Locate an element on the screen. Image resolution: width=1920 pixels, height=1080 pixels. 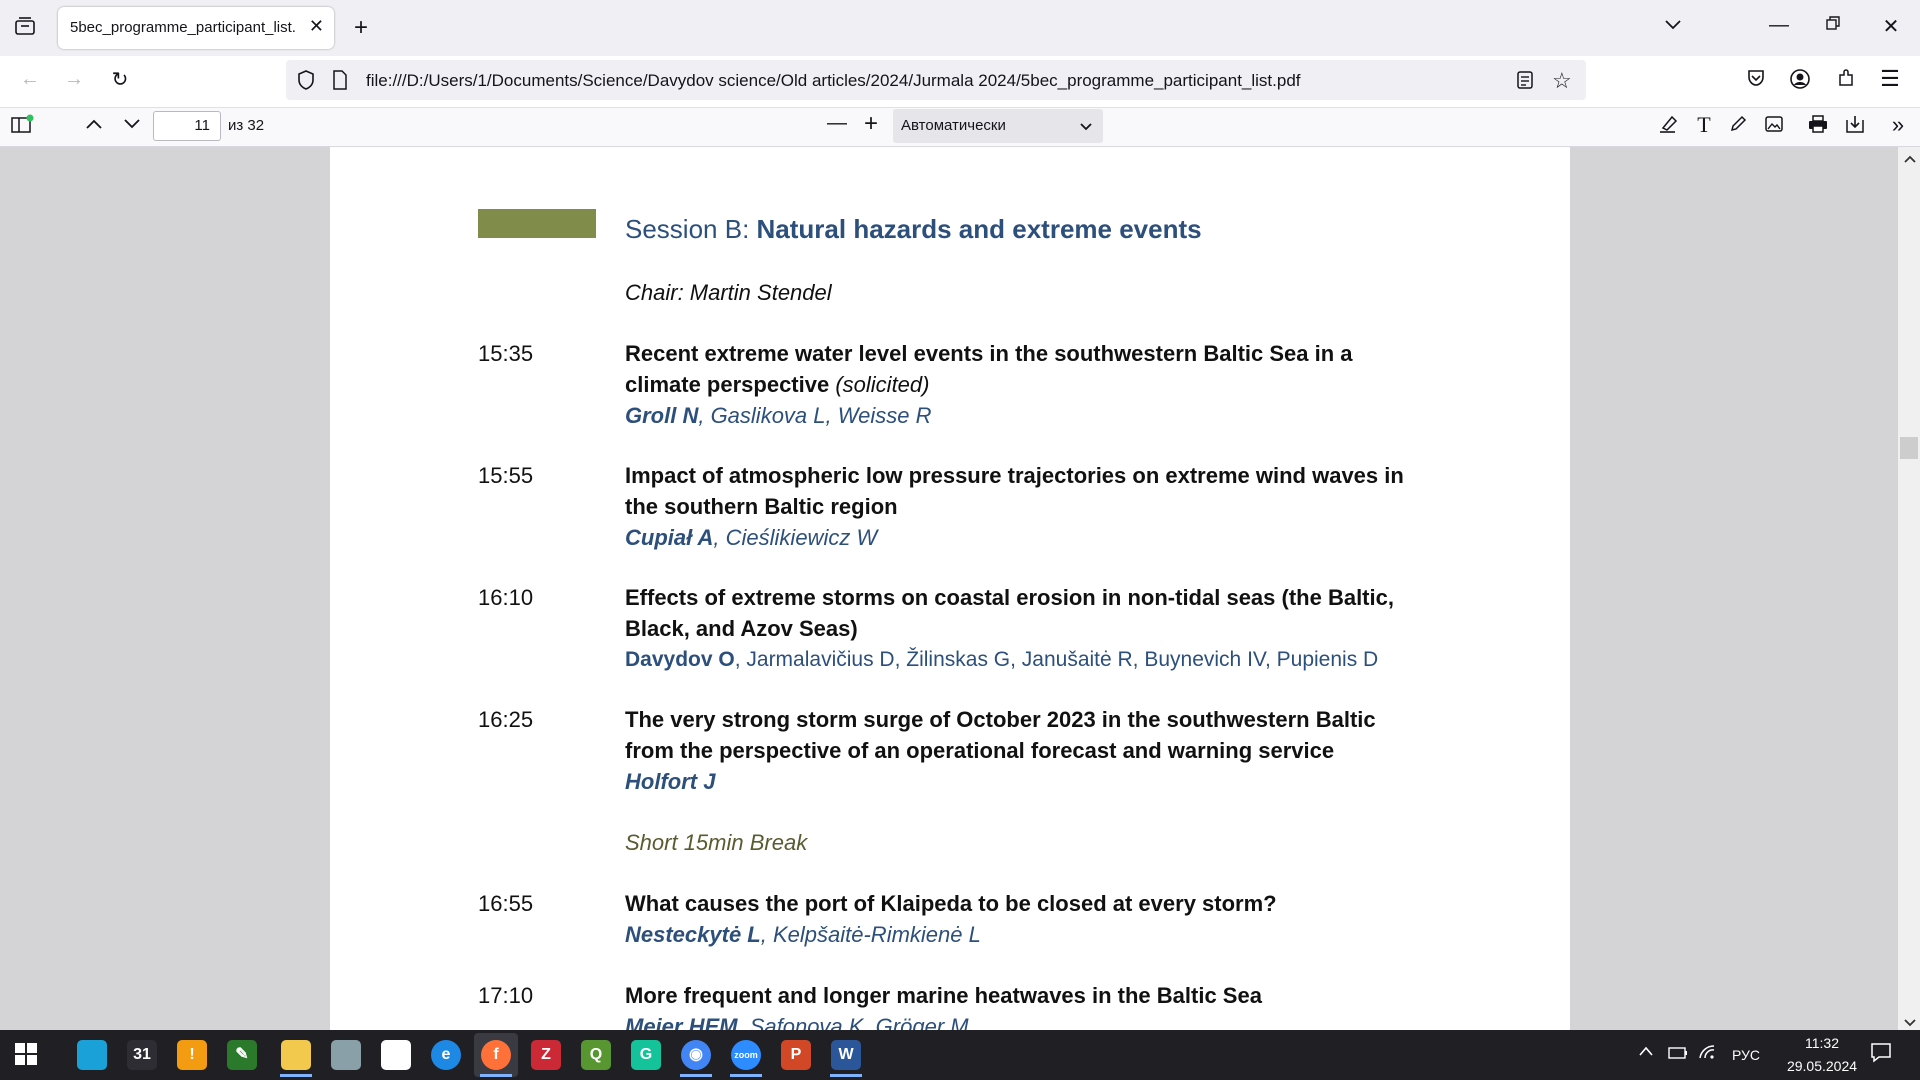
taskbar-chrome-button: ◉ is located at coordinates (696, 1055).